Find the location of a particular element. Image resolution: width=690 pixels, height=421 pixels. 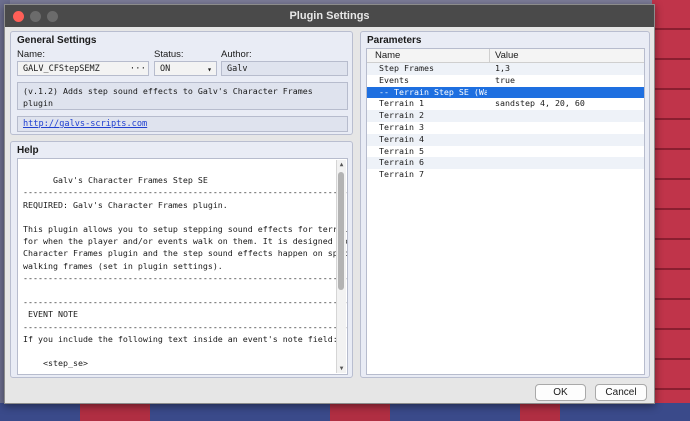

param-name: Terrain 1 is located at coordinates (401, 103).